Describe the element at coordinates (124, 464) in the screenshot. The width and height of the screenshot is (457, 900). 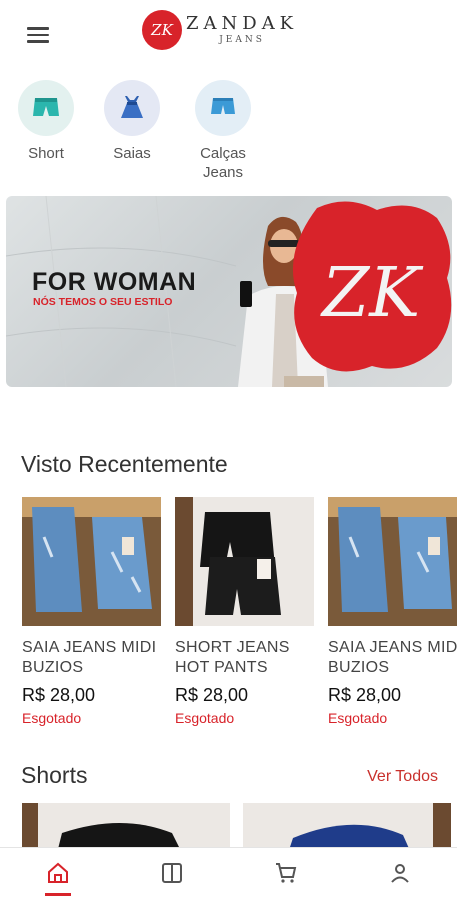
I see `section-title-recent: Visto Recentemente` at that location.